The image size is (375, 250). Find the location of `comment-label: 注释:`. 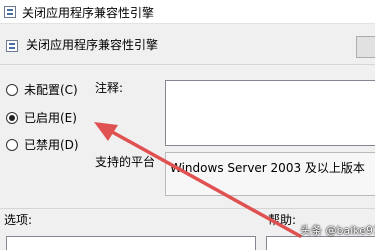

comment-label: 注释: is located at coordinates (109, 88).